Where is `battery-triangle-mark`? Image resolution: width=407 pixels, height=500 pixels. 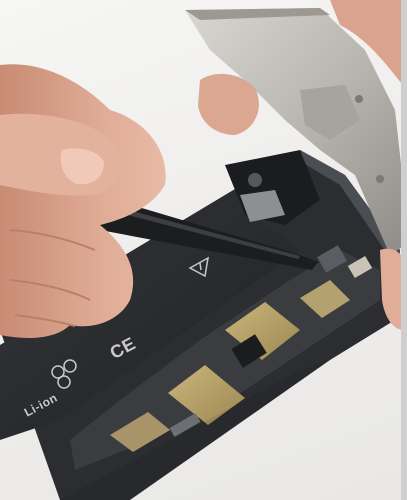 battery-triangle-mark is located at coordinates (200, 266).